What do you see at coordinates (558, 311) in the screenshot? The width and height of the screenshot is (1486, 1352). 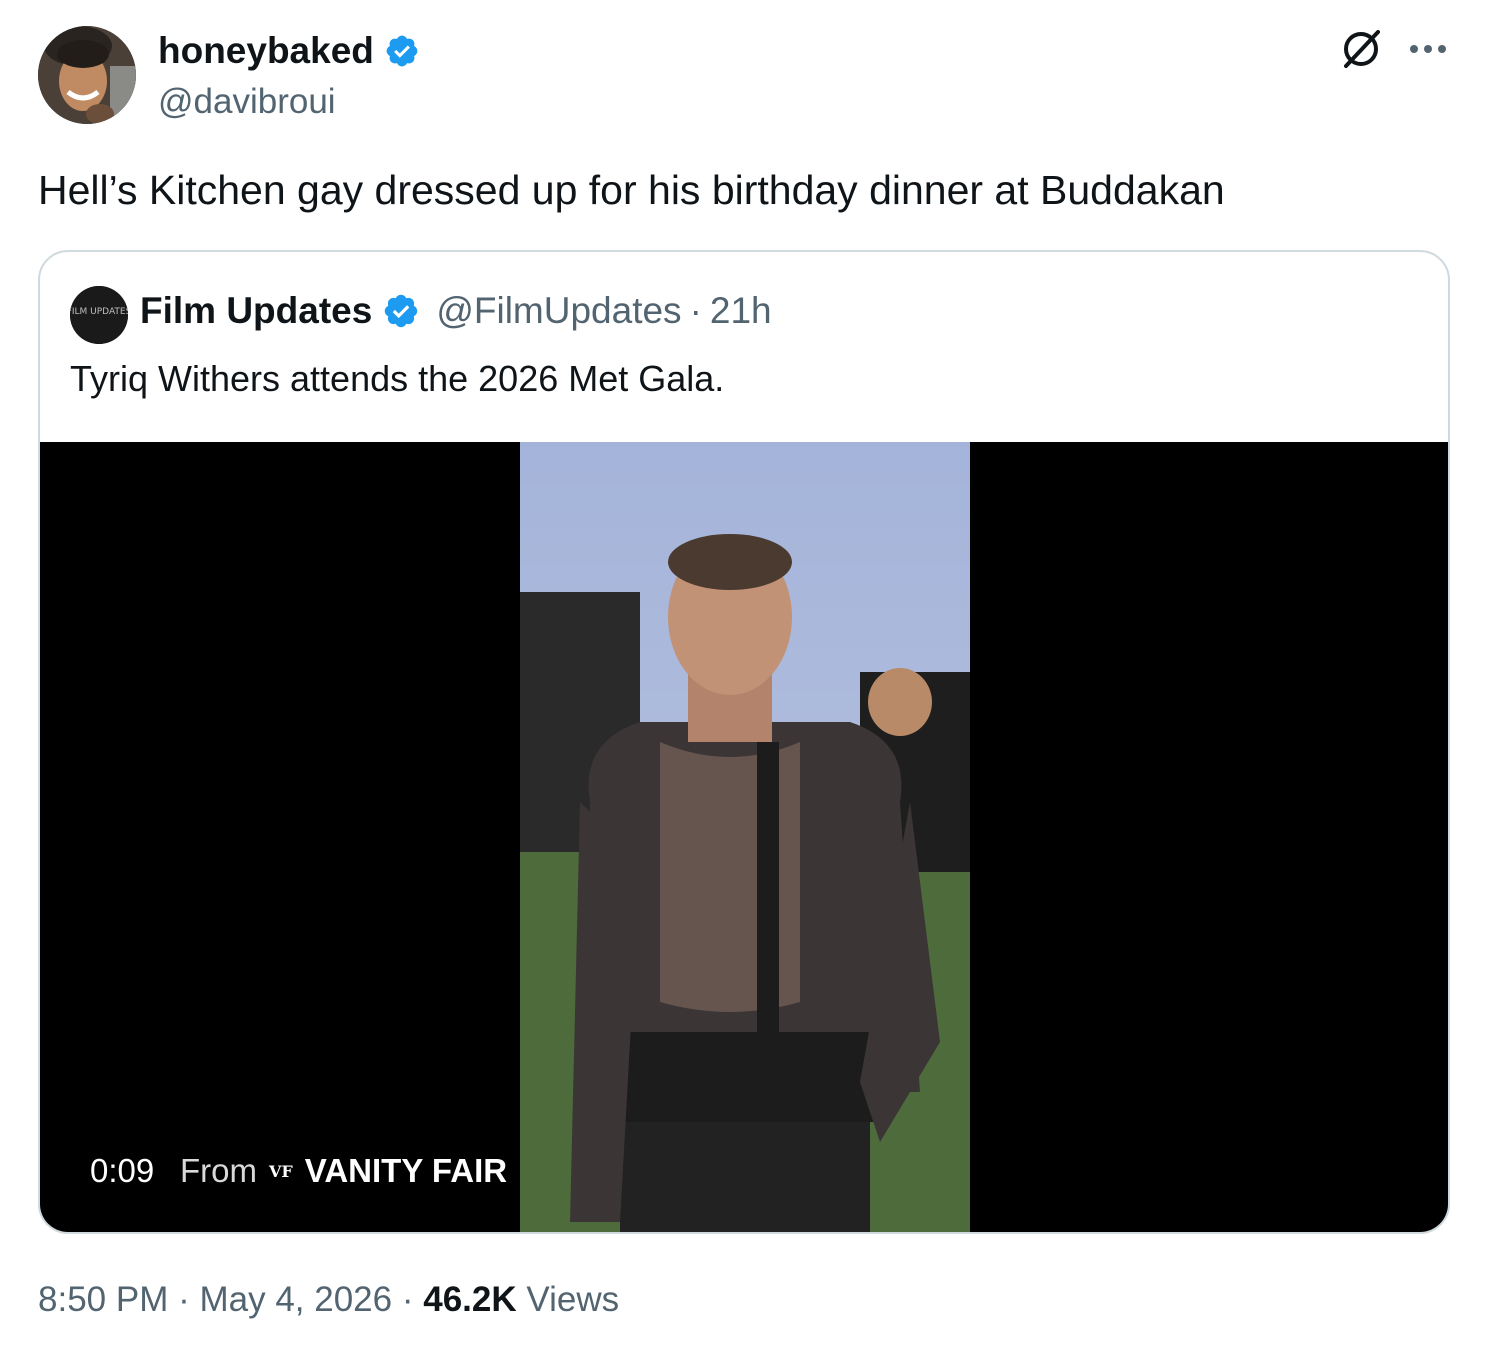 I see `quoted-handle: @FilmUpdates` at bounding box center [558, 311].